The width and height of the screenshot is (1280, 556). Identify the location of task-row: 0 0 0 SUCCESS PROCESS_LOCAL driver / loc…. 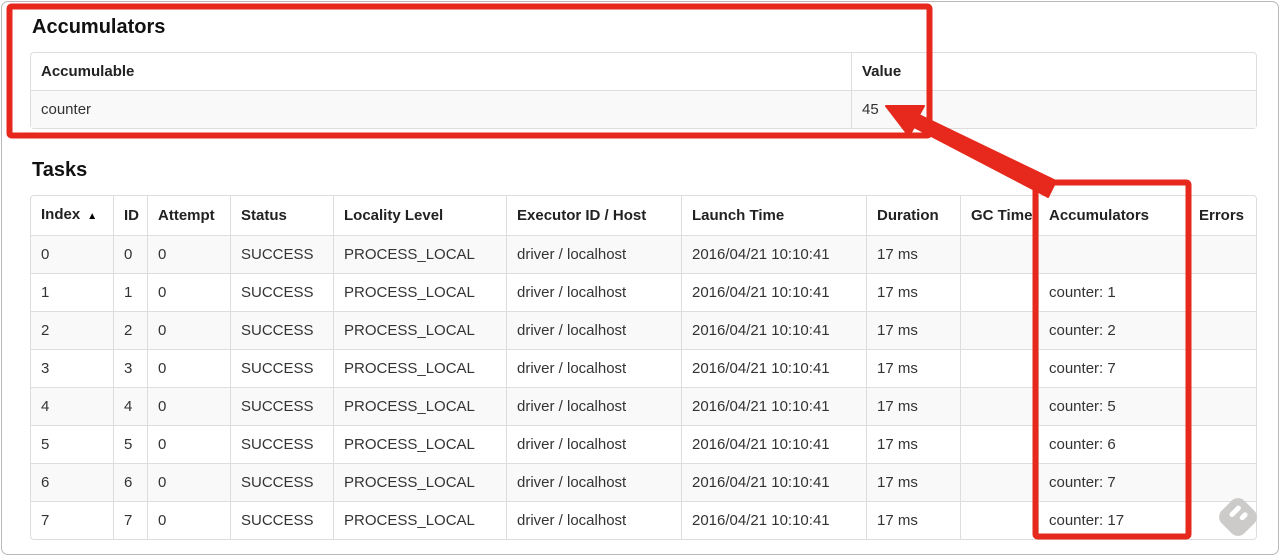
(643, 254).